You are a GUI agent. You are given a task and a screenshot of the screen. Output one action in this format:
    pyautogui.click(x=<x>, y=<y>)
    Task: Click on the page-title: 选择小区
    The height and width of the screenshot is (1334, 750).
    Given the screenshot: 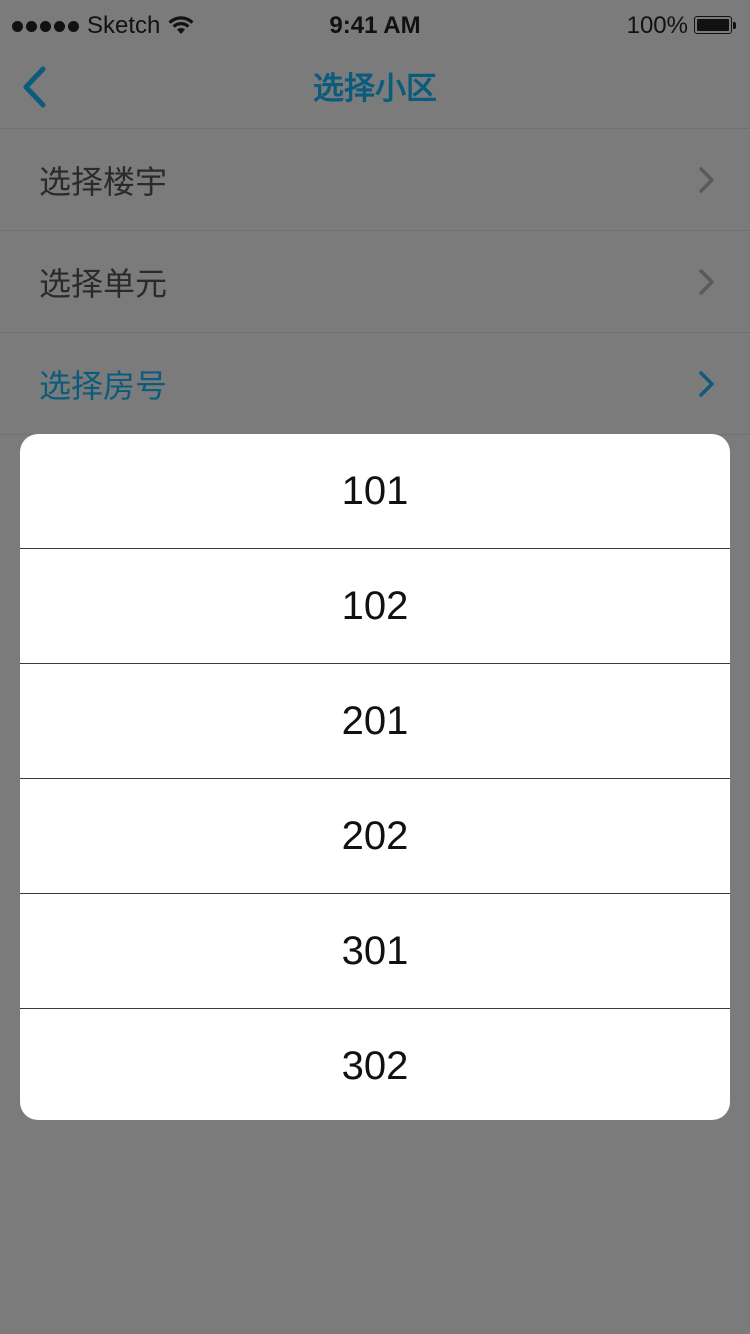 What is the action you would take?
    pyautogui.click(x=375, y=88)
    